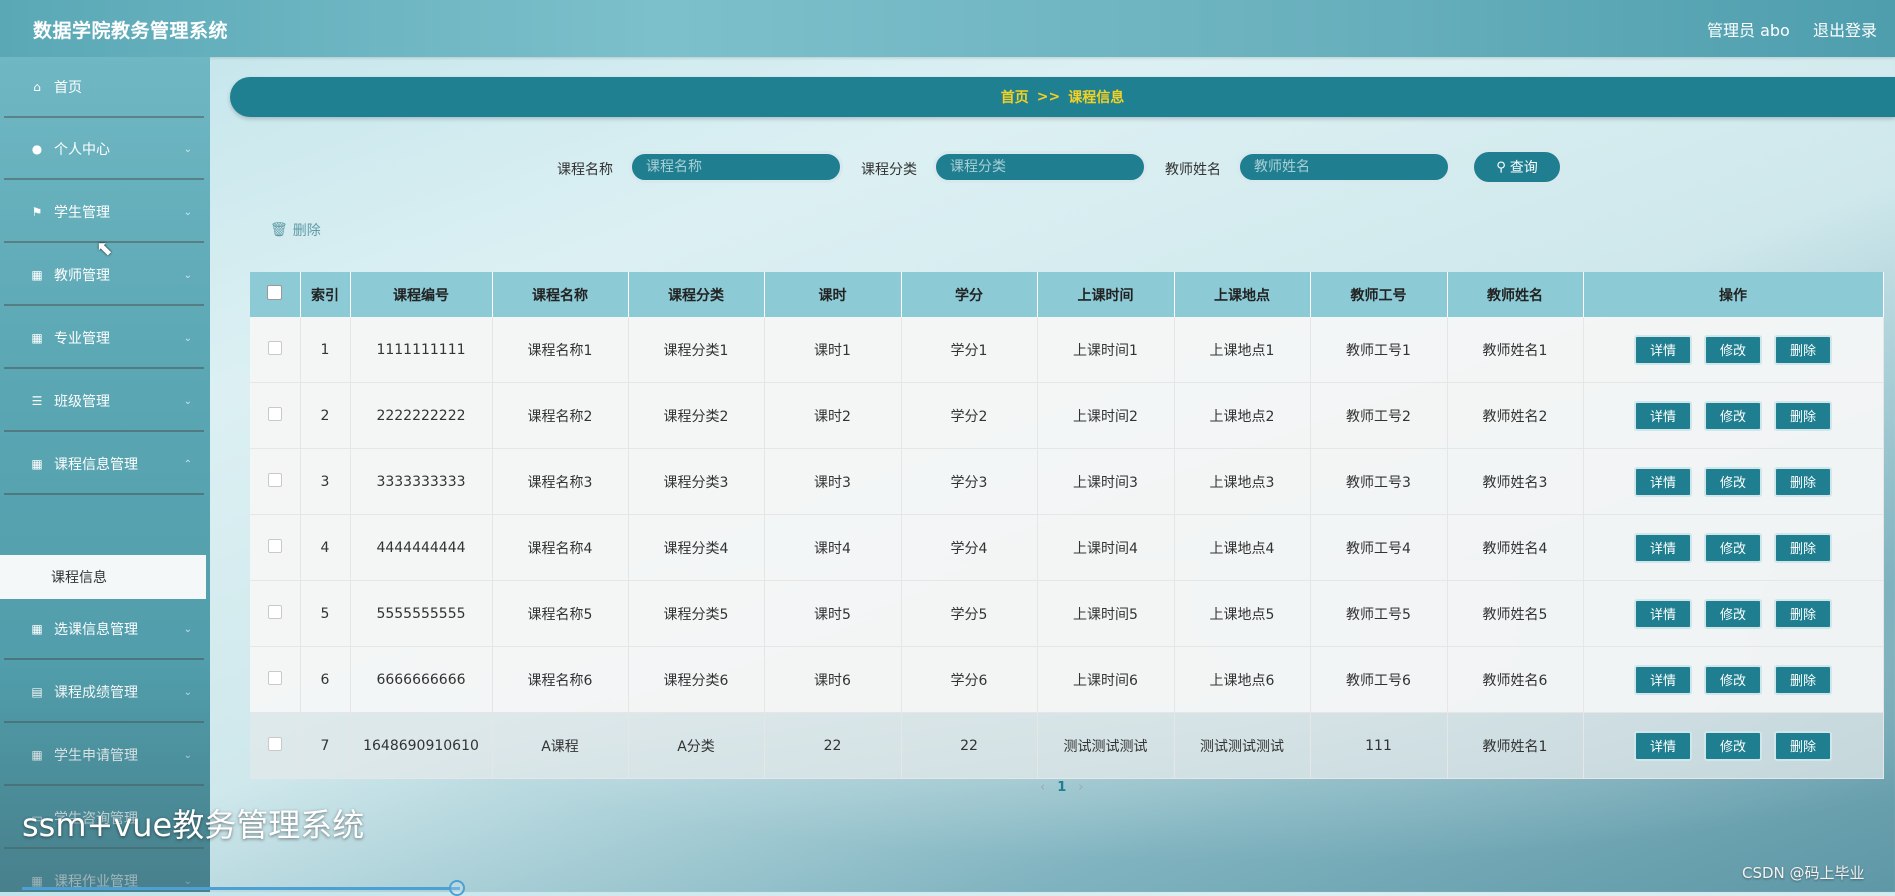  Describe the element at coordinates (82, 339) in the screenshot. I see `sidebar-item-label: 专业管理` at that location.